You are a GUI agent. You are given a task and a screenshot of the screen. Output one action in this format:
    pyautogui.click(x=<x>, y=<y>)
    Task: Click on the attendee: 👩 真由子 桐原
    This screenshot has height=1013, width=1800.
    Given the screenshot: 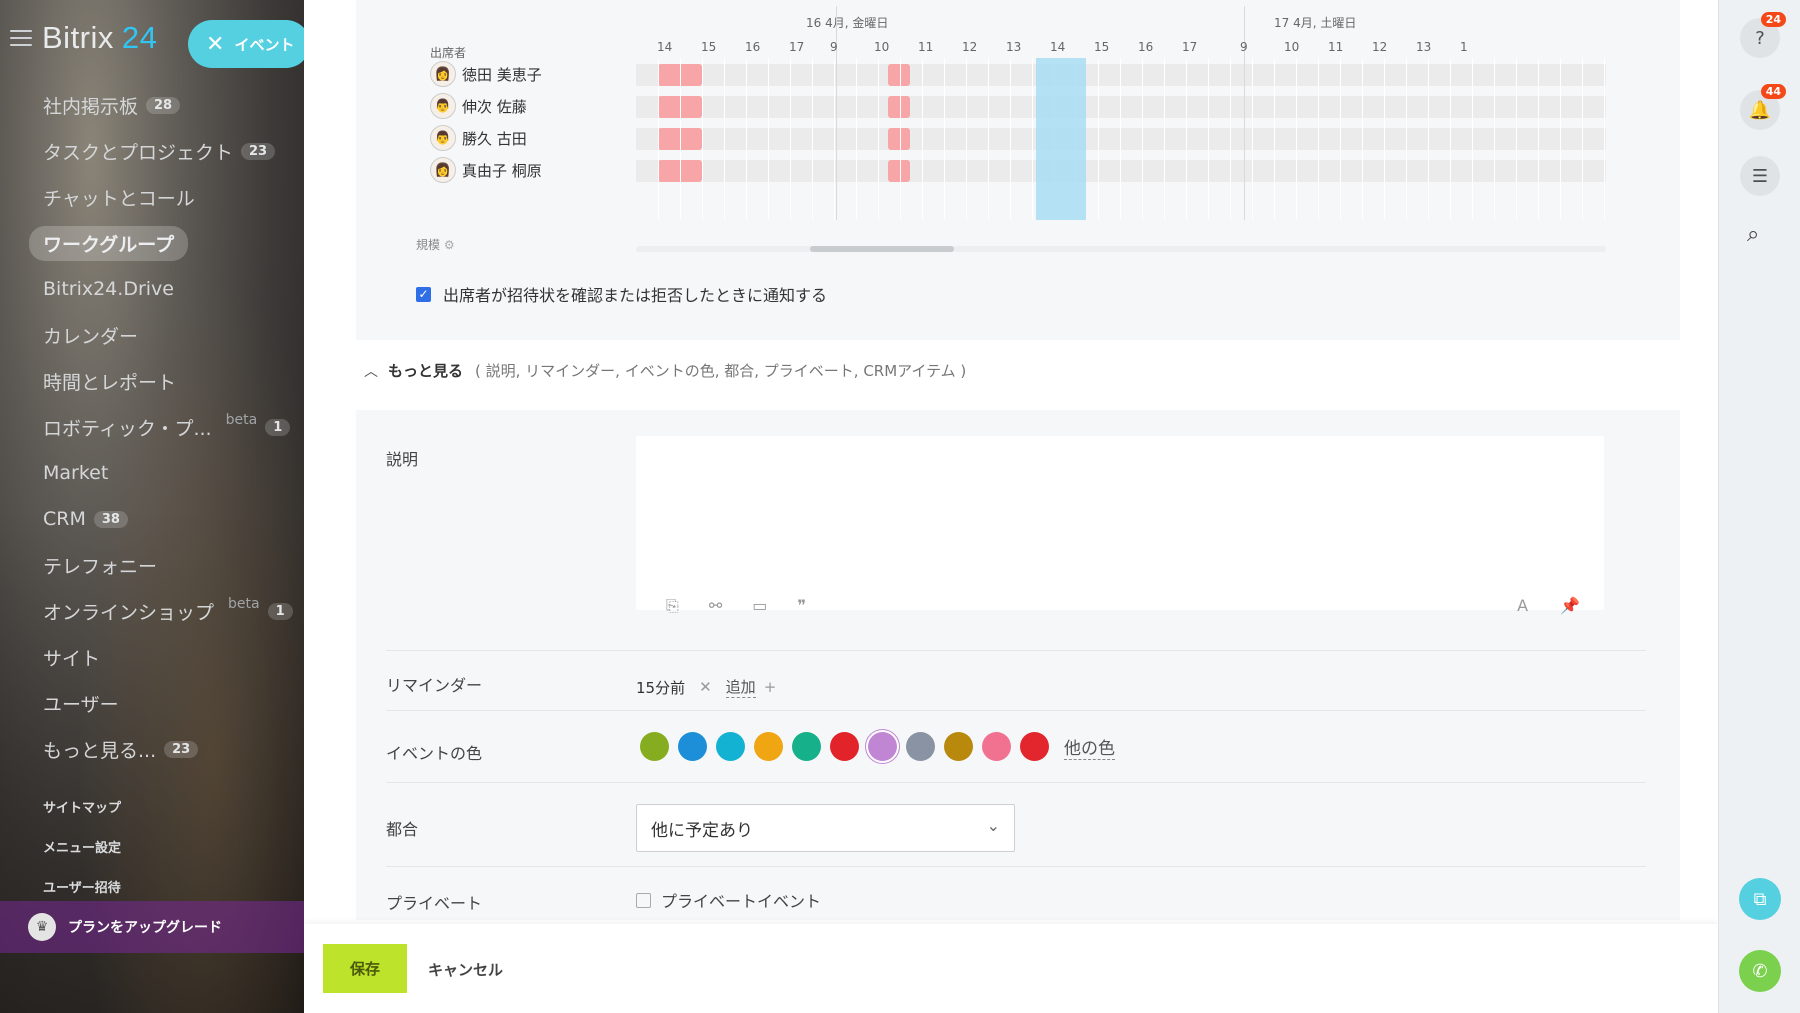 What is the action you would take?
    pyautogui.click(x=486, y=170)
    